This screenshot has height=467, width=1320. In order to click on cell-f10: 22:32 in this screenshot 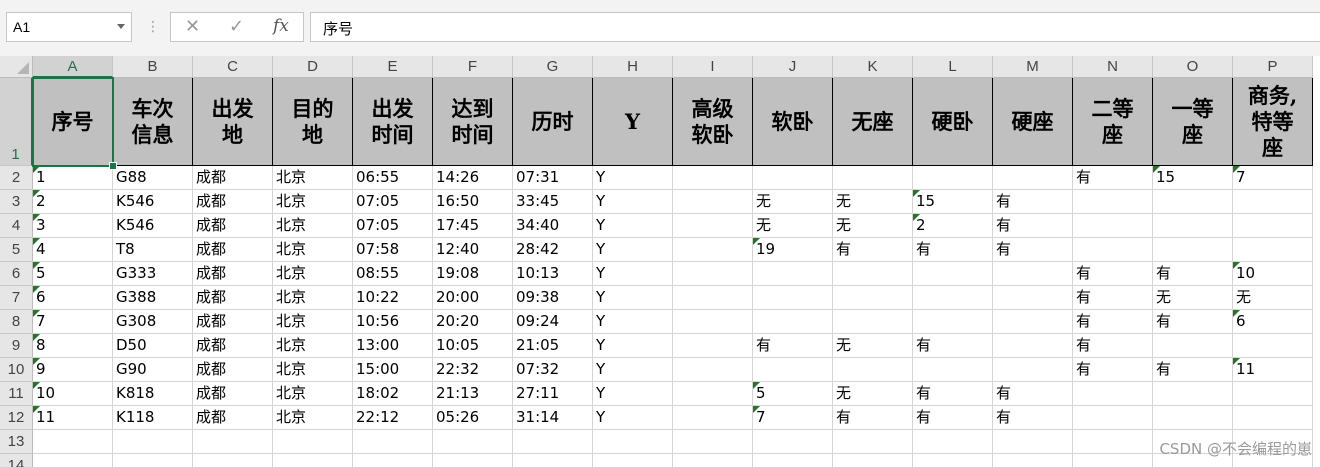, I will do `click(473, 370)`.